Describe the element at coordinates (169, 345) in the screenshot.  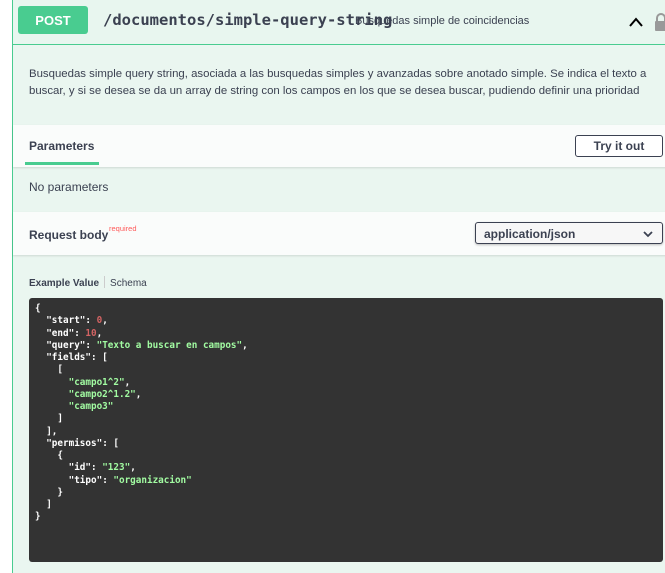
I see `code-value: "Texto a buscar en campos"` at that location.